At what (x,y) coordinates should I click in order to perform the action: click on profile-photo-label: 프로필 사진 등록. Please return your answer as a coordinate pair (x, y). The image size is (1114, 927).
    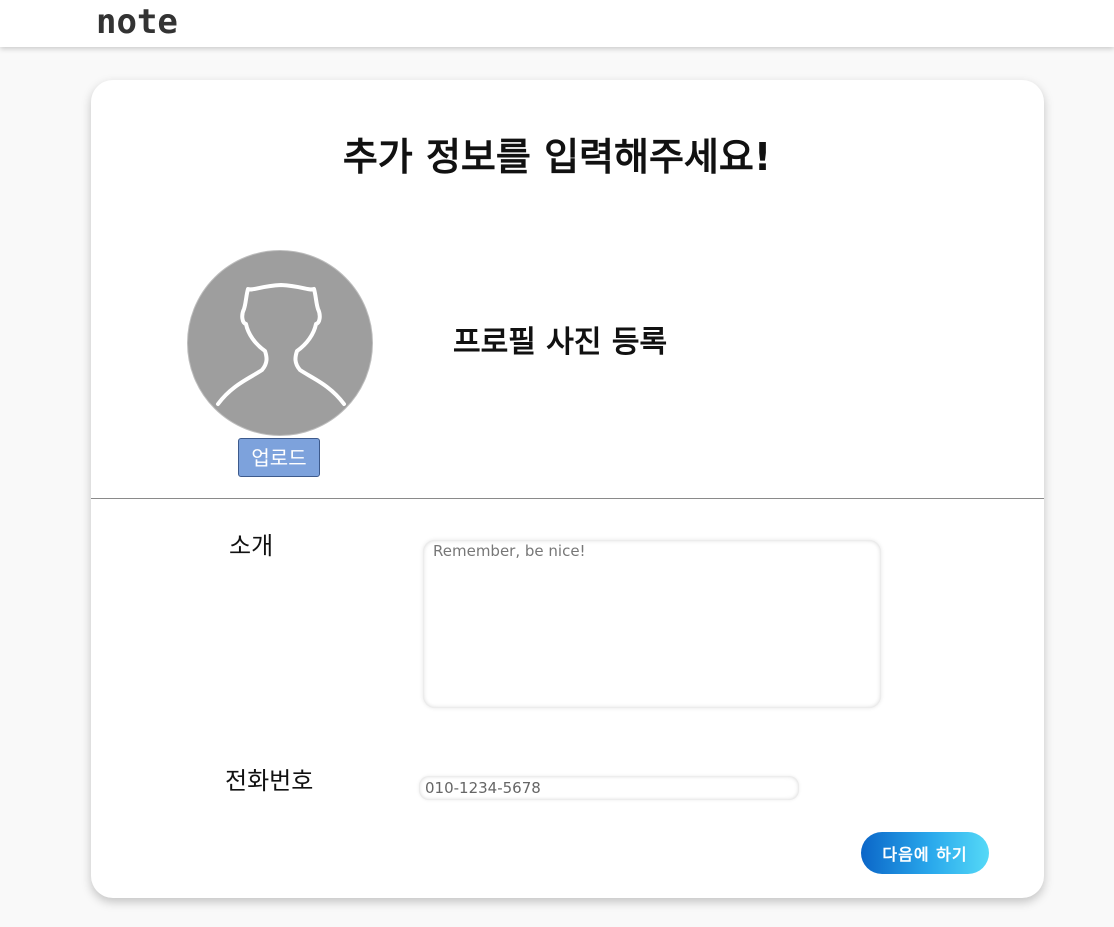
    Looking at the image, I should click on (560, 342).